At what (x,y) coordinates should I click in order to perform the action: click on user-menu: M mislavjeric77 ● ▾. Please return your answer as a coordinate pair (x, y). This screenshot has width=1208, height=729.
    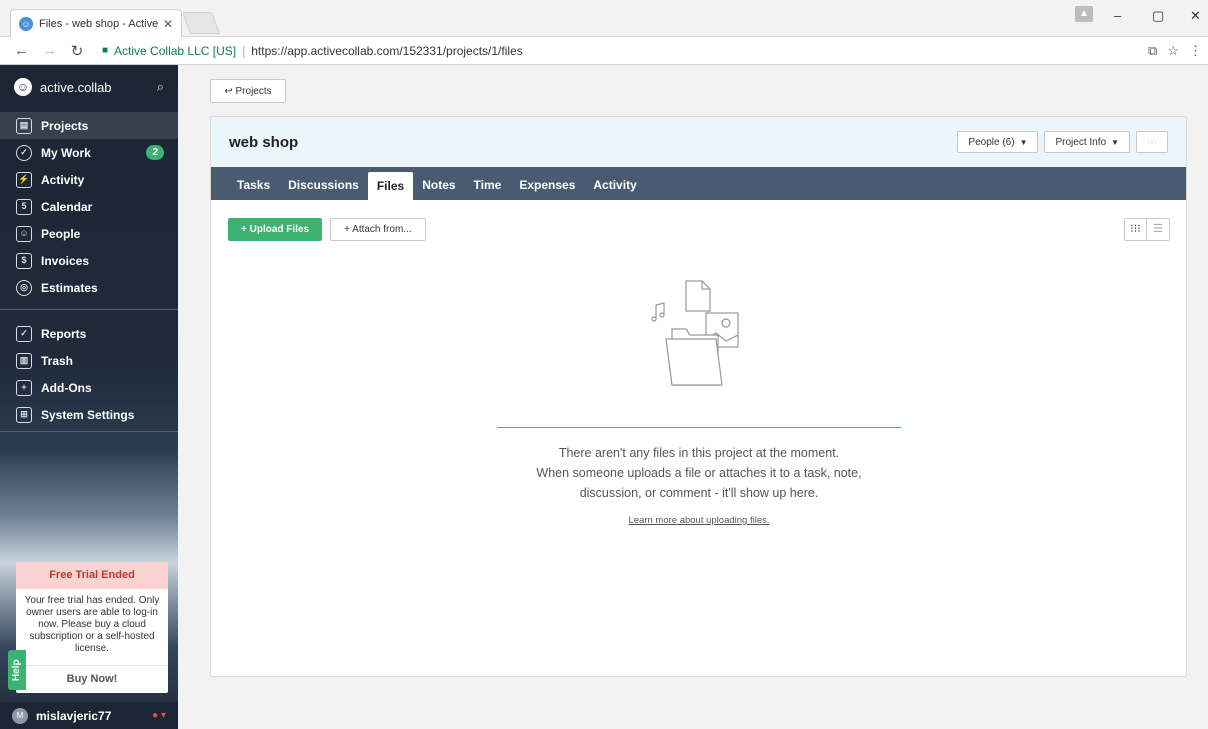
    Looking at the image, I should click on (89, 715).